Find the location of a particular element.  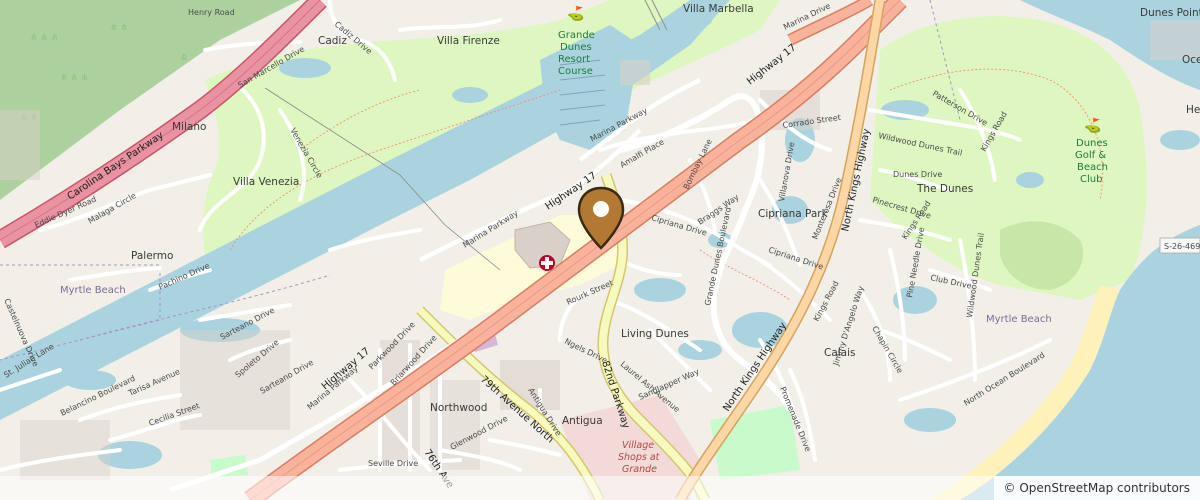

label-grande-dunes-4: Course is located at coordinates (575, 71).